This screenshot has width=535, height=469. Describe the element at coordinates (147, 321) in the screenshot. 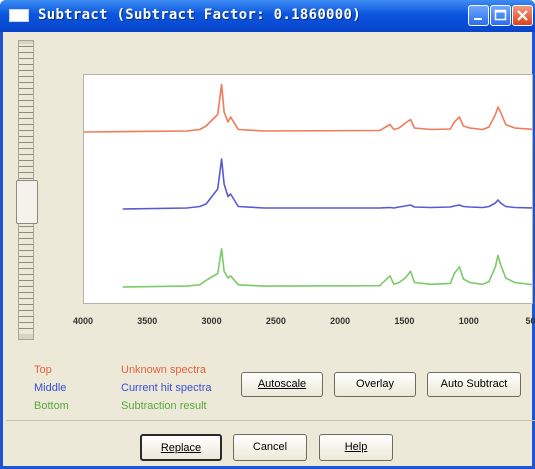

I see `x-tick-label: 3500` at that location.